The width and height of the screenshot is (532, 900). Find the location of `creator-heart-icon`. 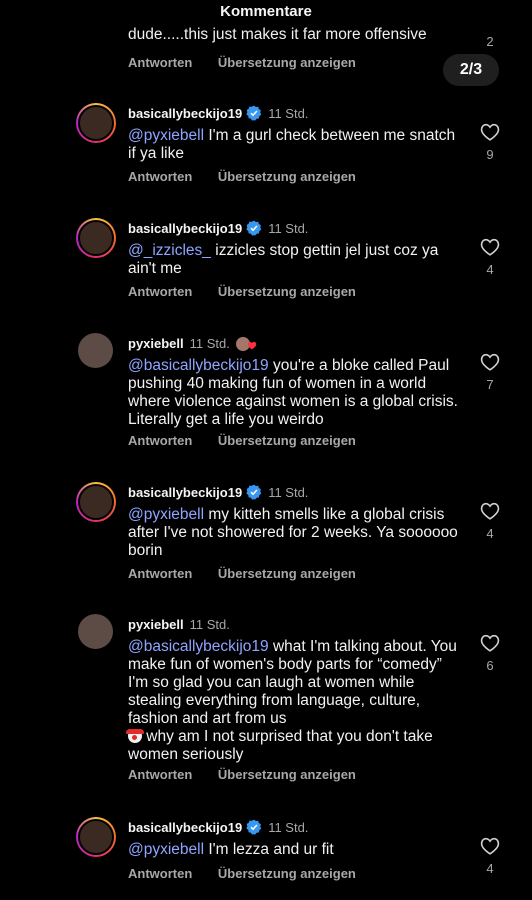

creator-heart-icon is located at coordinates (252, 345).